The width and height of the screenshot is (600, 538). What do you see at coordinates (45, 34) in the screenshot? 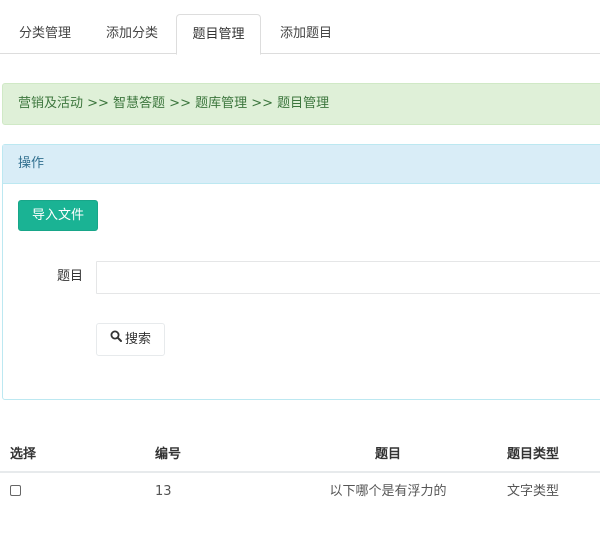
I see `tab-category-manage: 分类管理` at bounding box center [45, 34].